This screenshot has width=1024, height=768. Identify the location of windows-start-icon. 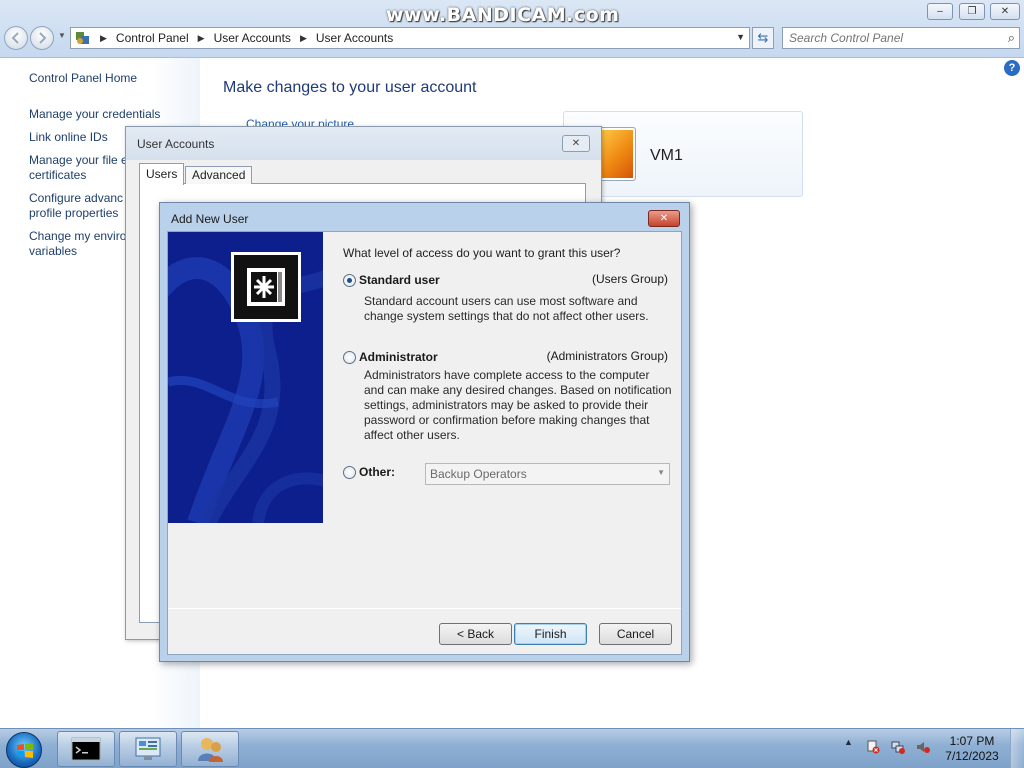
(25, 750).